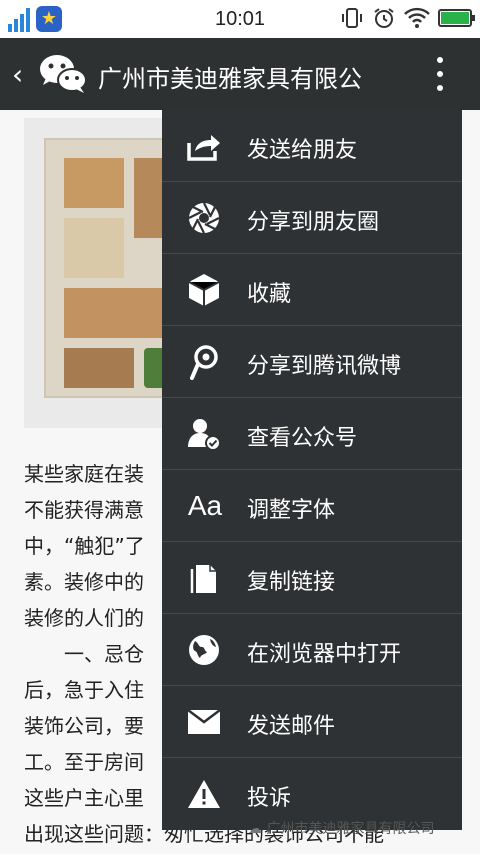 Image resolution: width=480 pixels, height=854 pixels. I want to click on menu-item-favorite: 收藏, so click(312, 290).